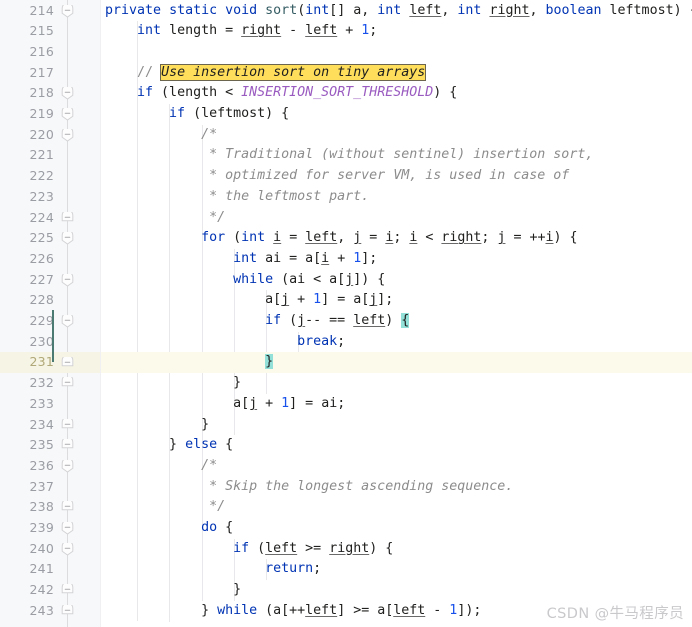 This screenshot has height=627, width=692. I want to click on gutter-line-221: 221, so click(50, 155).